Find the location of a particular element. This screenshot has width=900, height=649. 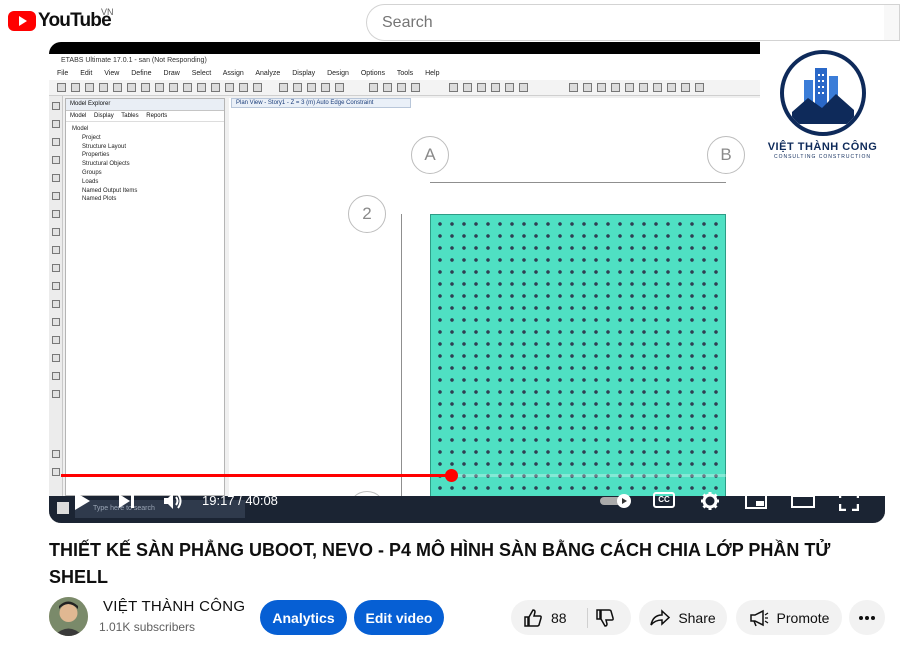

volume-icon is located at coordinates (173, 501).